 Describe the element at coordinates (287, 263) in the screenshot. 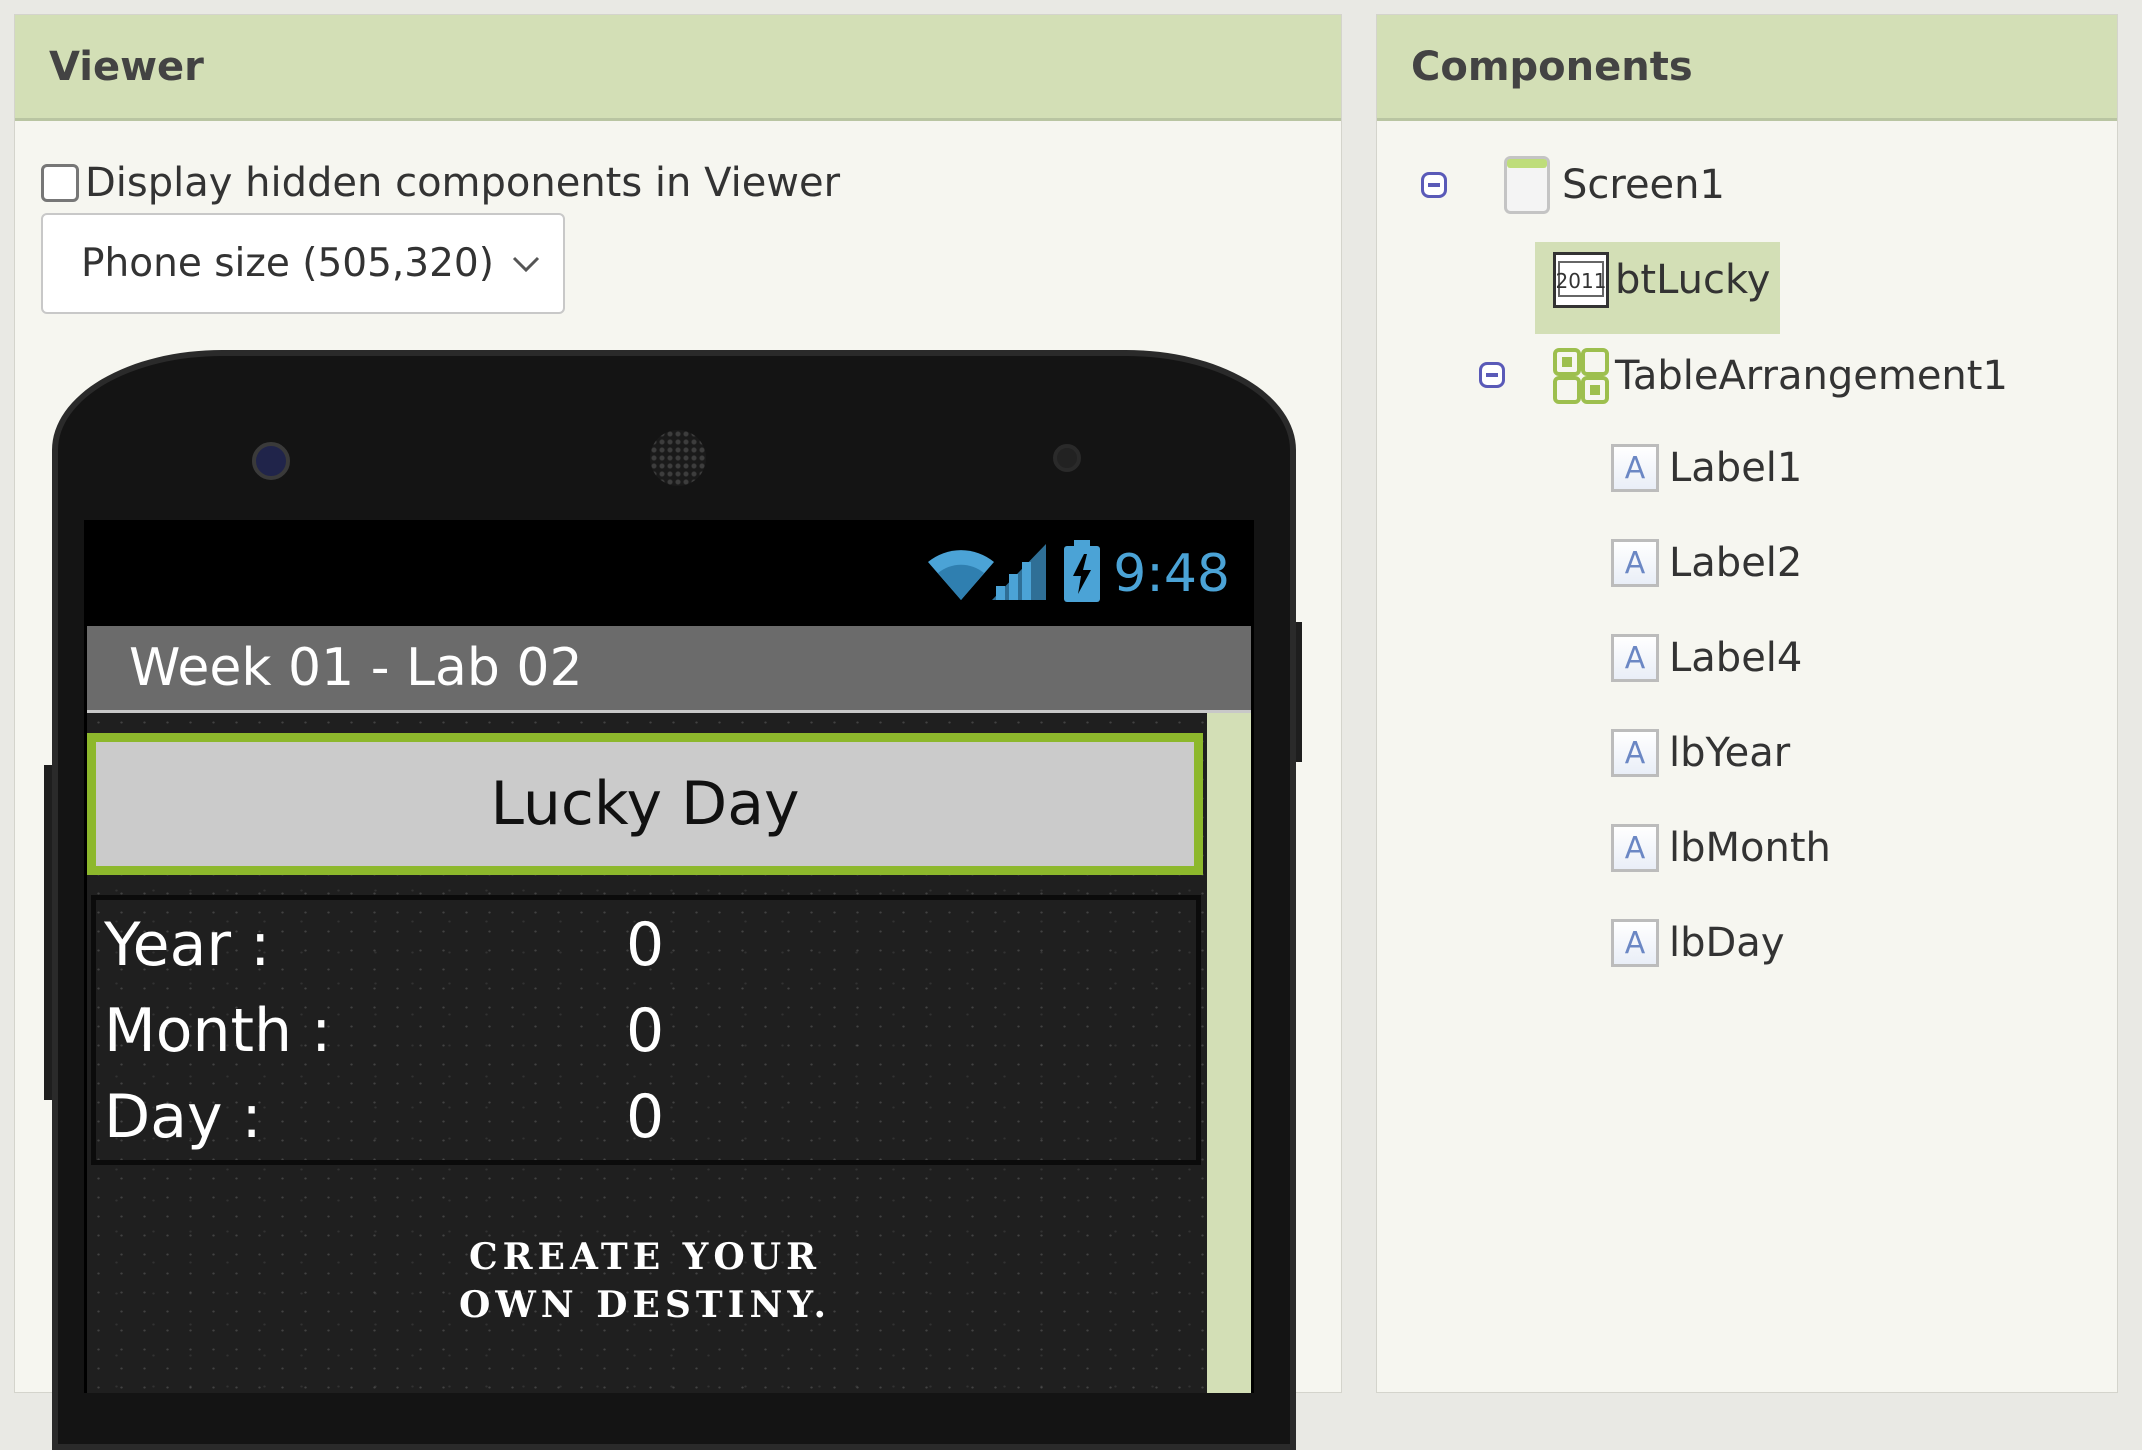

I see `phone-size-value: Phone size (505,320)` at that location.